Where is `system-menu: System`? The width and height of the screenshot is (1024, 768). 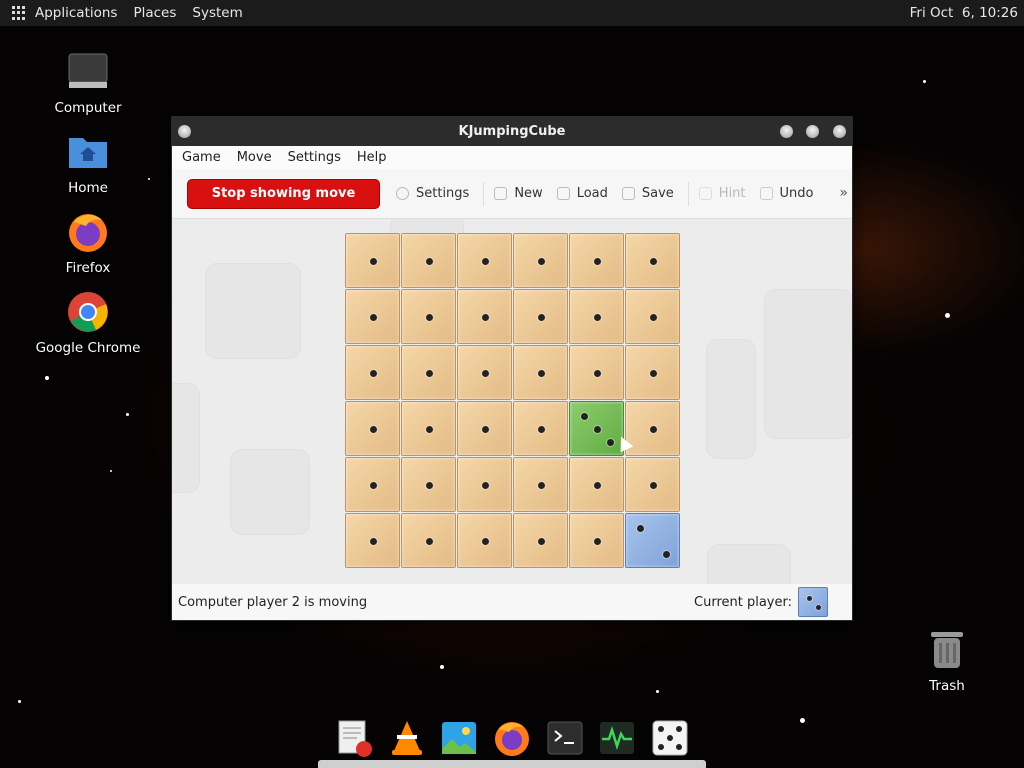 system-menu: System is located at coordinates (217, 13).